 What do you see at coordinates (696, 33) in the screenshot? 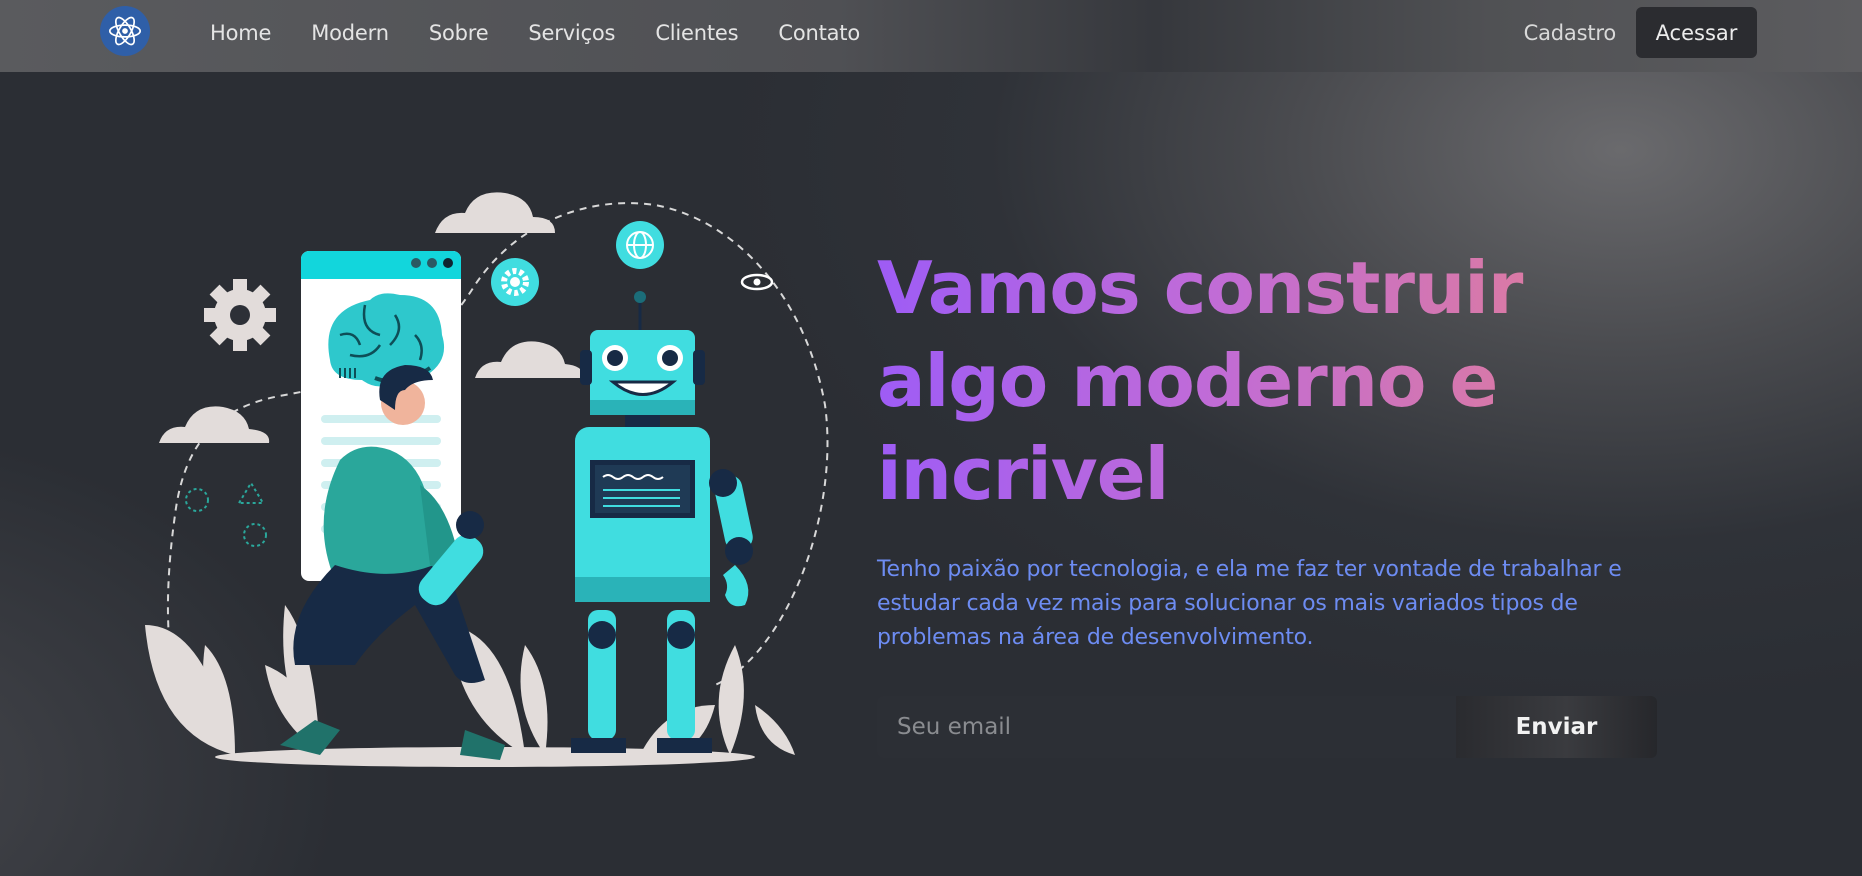
I see `nav-clientes-link: Clientes` at bounding box center [696, 33].